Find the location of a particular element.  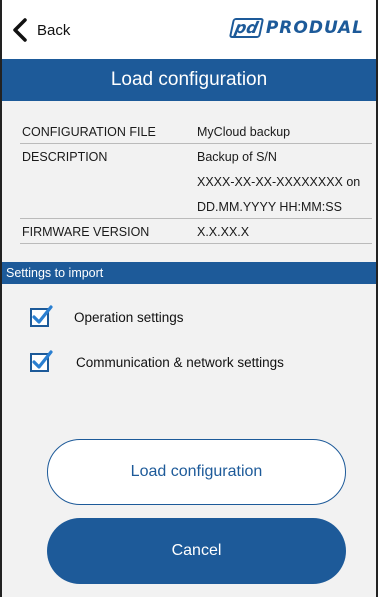

description-line-2: XXXX-XX-XX-XXXXXXXX on is located at coordinates (279, 181).